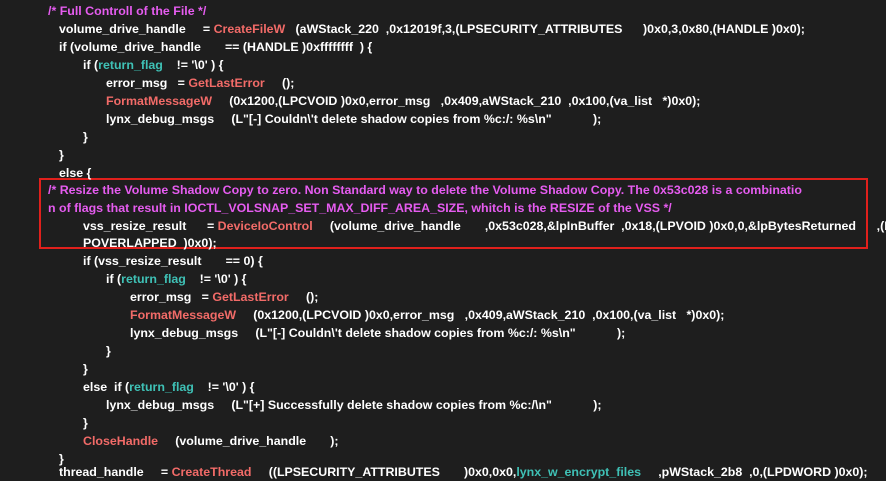 Image resolution: width=886 pixels, height=481 pixels. What do you see at coordinates (121, 441) in the screenshot?
I see `code-token-func: CloseHandle` at bounding box center [121, 441].